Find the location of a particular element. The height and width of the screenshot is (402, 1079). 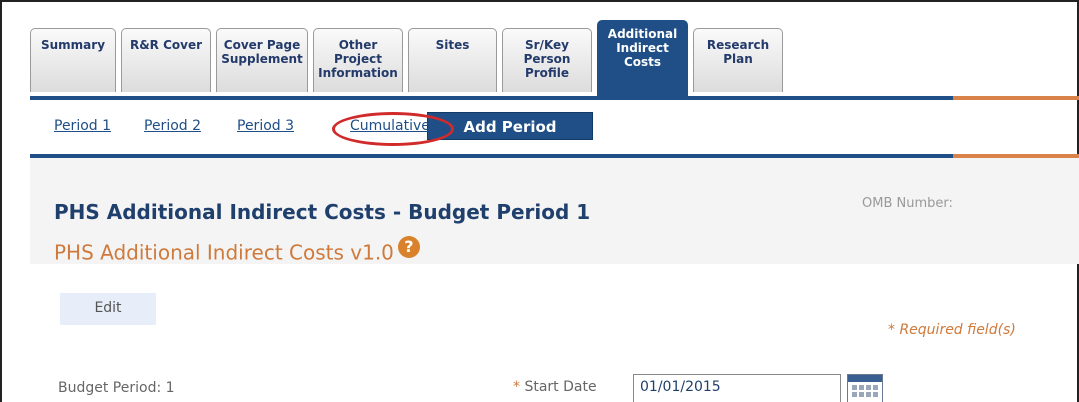

tab-label: Plan is located at coordinates (738, 59).